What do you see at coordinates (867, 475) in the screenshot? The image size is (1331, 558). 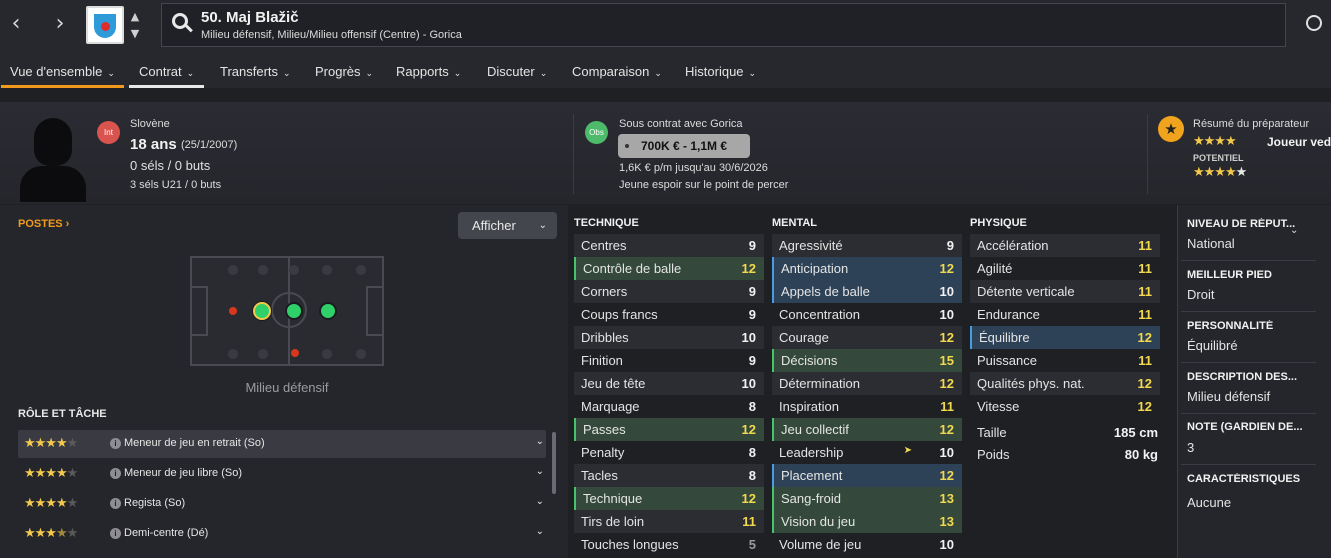 I see `attribute-row: Placement 12` at bounding box center [867, 475].